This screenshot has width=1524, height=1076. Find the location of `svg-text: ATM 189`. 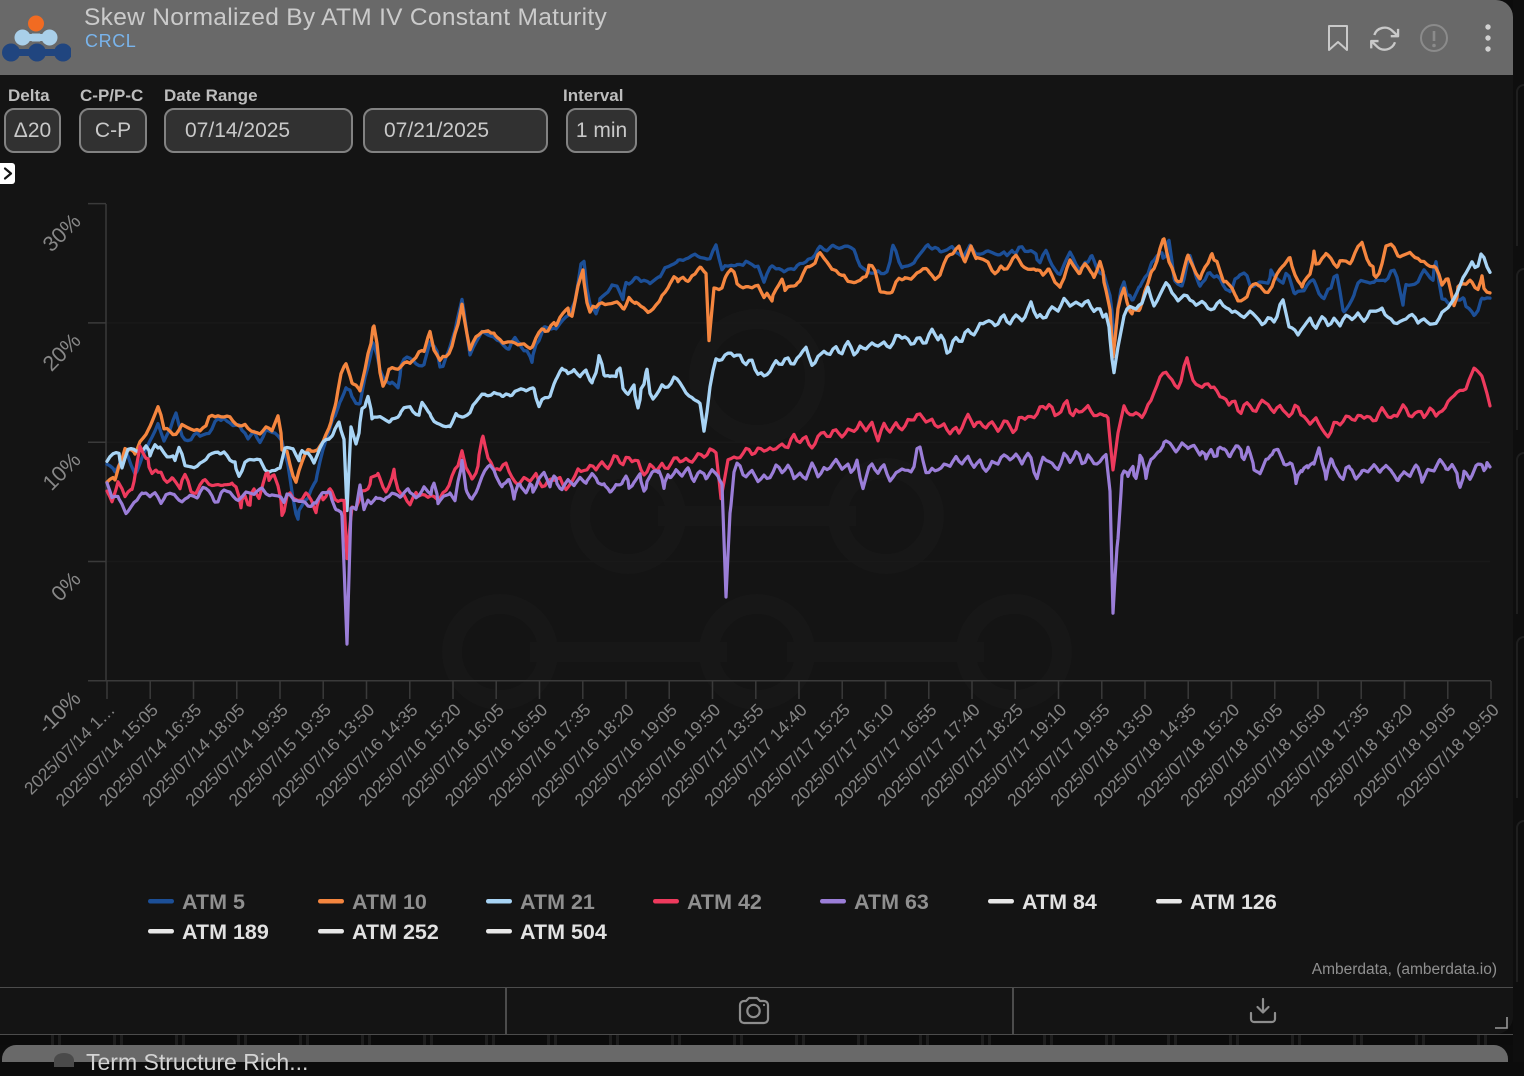

svg-text: ATM 189 is located at coordinates (225, 932).